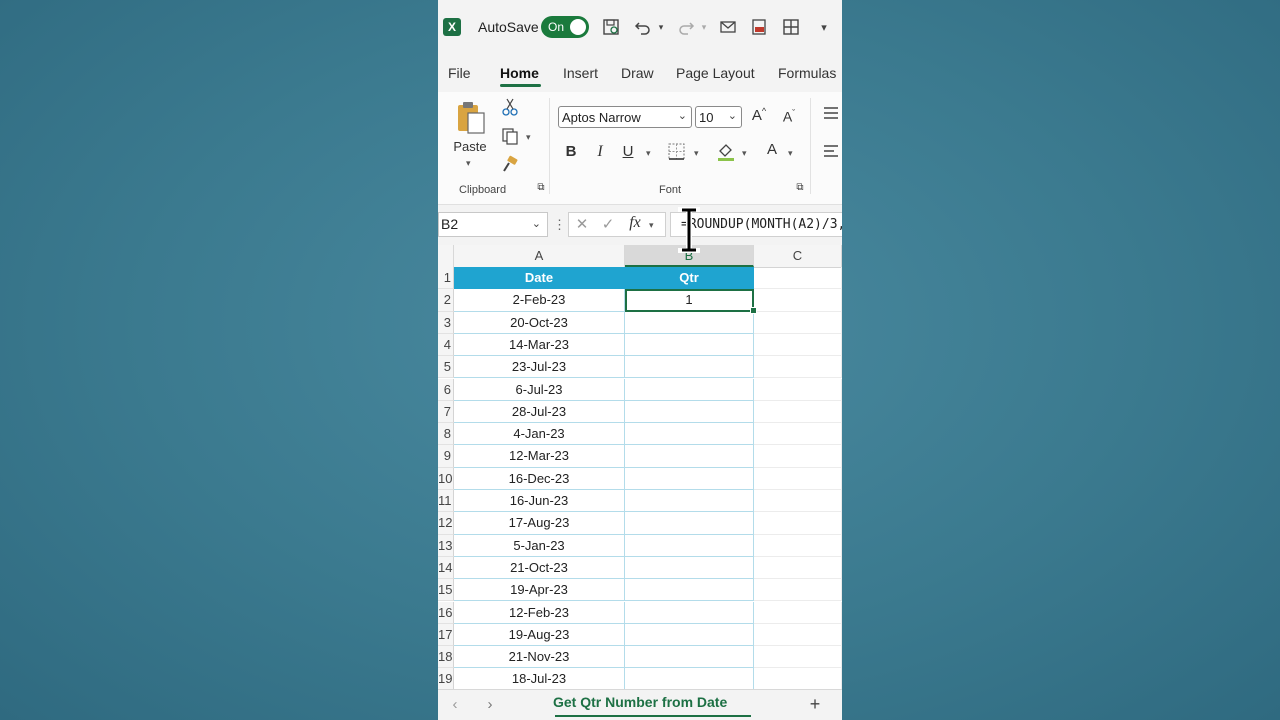  What do you see at coordinates (446, 612) in the screenshot?
I see `row-header: 16` at bounding box center [446, 612].